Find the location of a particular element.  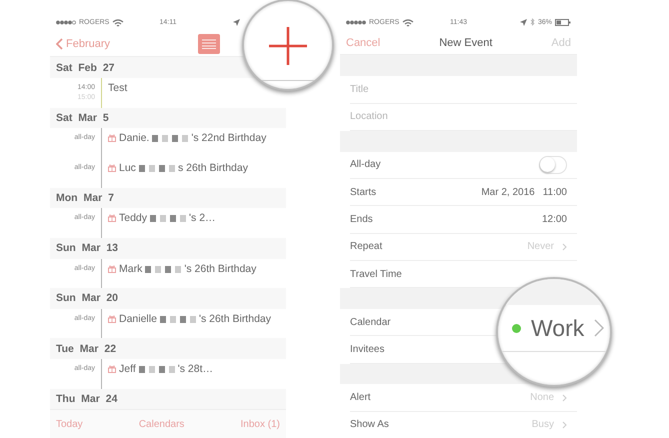

row-label: Invitees is located at coordinates (367, 349).